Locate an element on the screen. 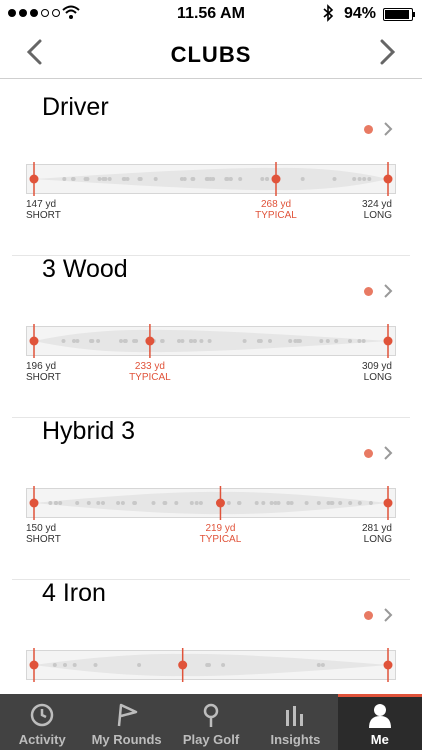  club-name: 4 Iron is located at coordinates (74, 593).